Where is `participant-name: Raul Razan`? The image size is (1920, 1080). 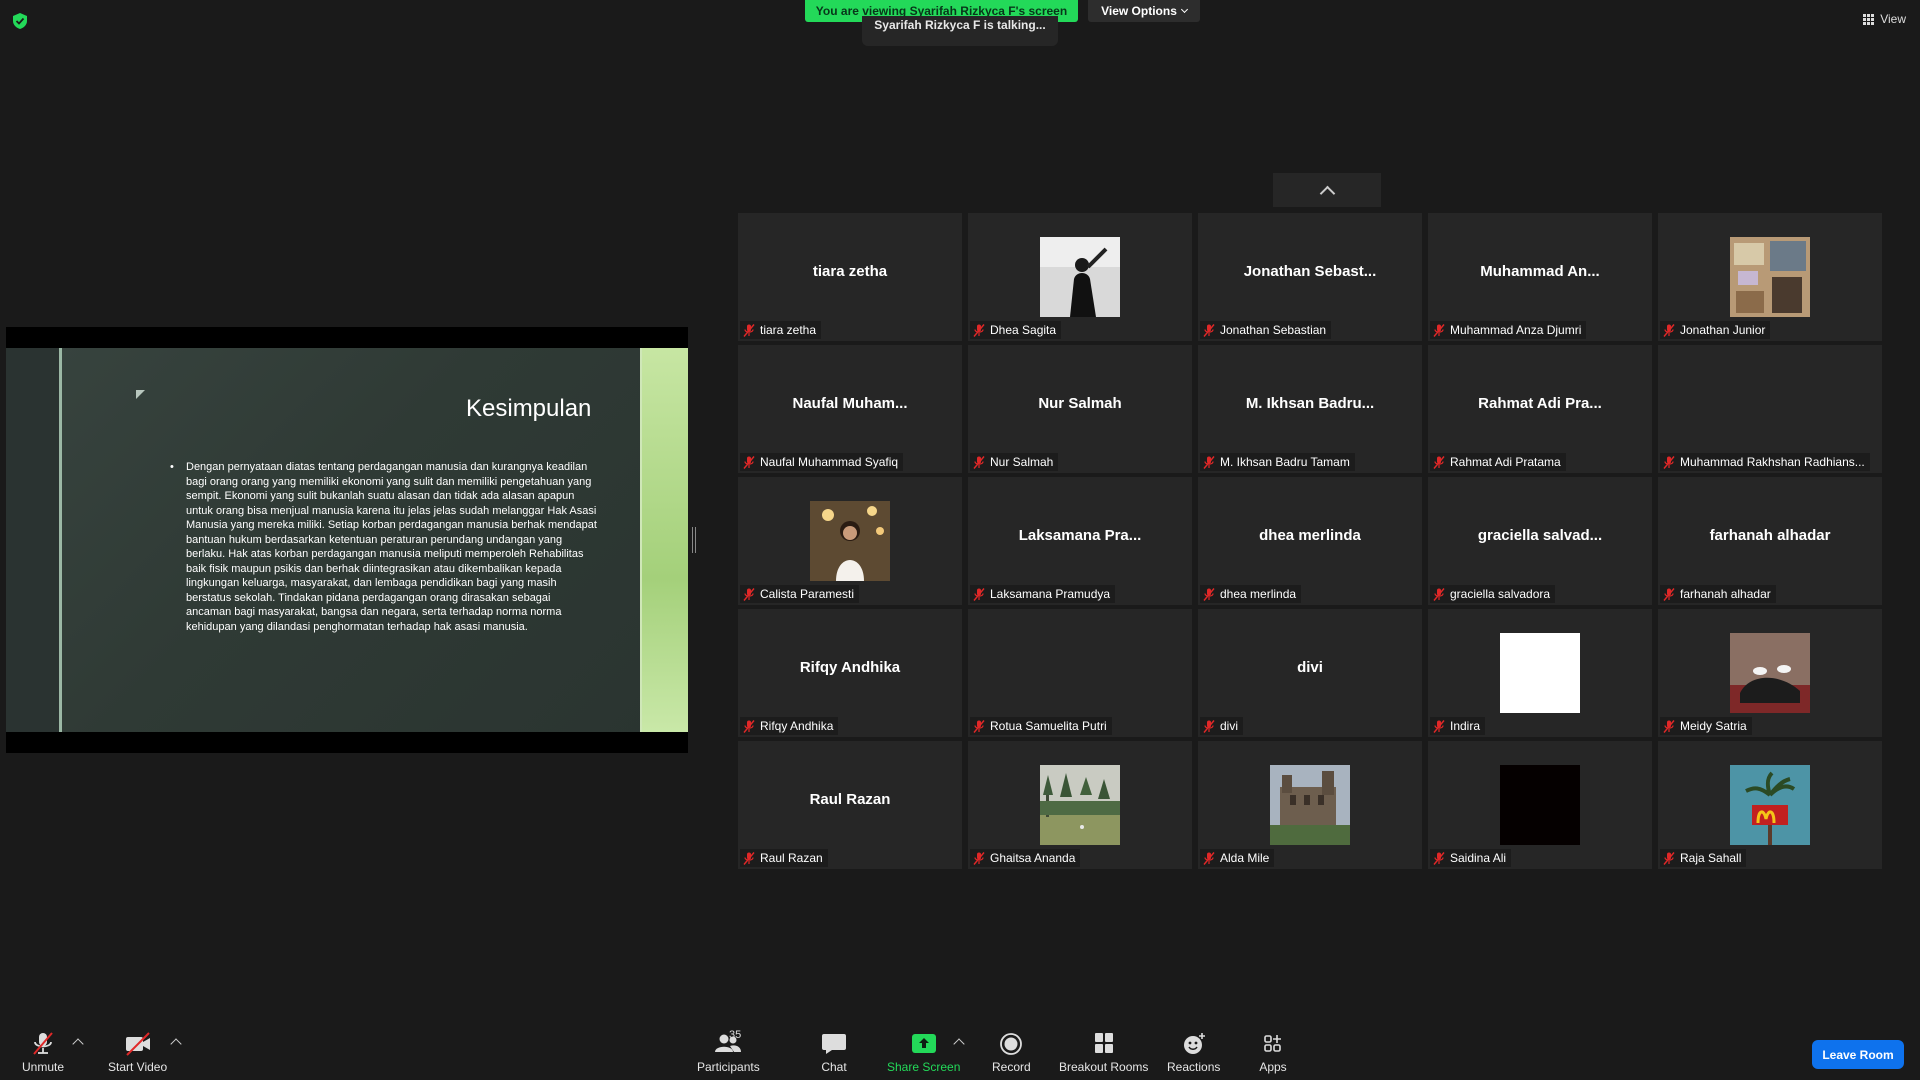 participant-name: Raul Razan is located at coordinates (791, 858).